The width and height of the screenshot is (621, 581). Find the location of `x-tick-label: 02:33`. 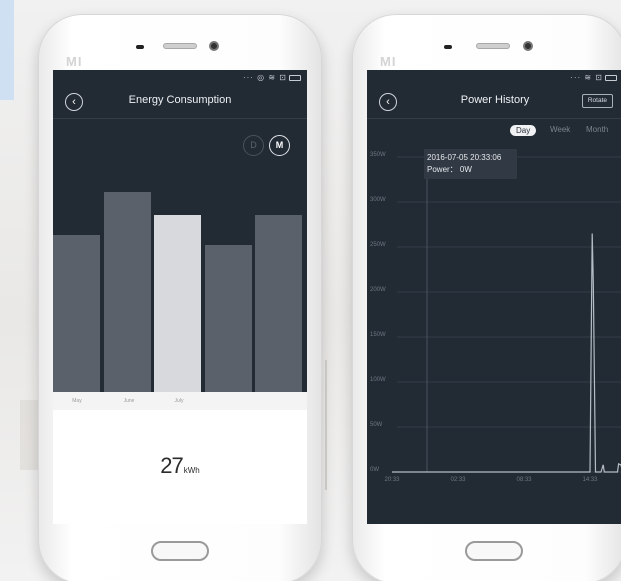

x-tick-label: 02:33 is located at coordinates (458, 480).